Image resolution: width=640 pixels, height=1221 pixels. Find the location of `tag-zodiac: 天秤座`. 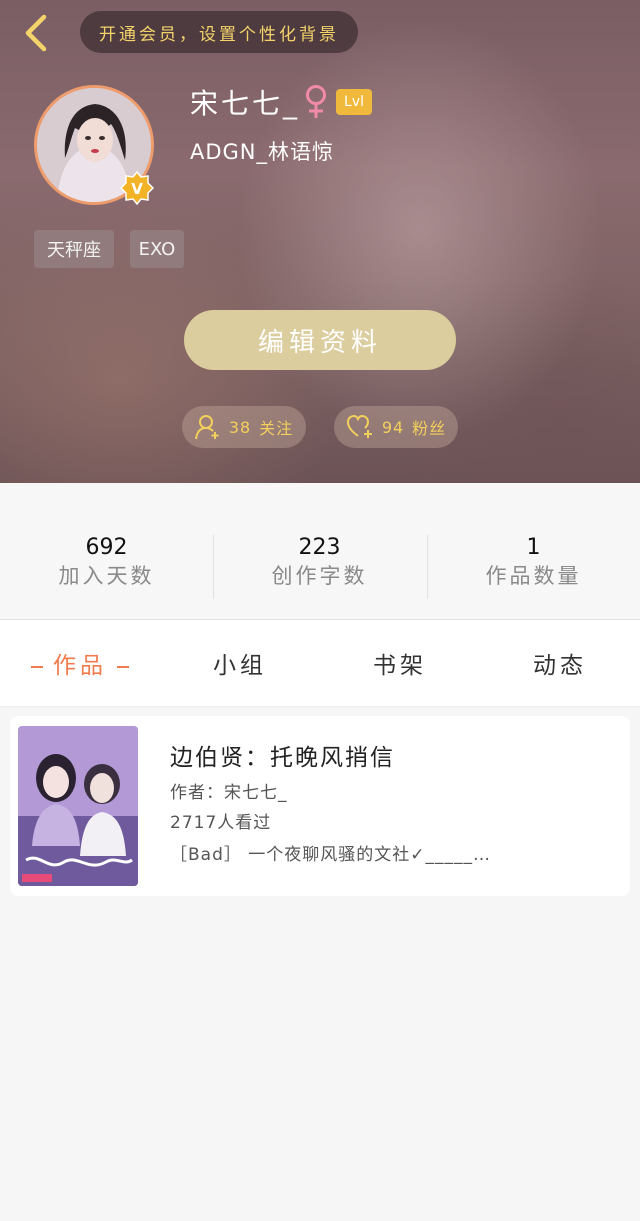

tag-zodiac: 天秤座 is located at coordinates (74, 249).